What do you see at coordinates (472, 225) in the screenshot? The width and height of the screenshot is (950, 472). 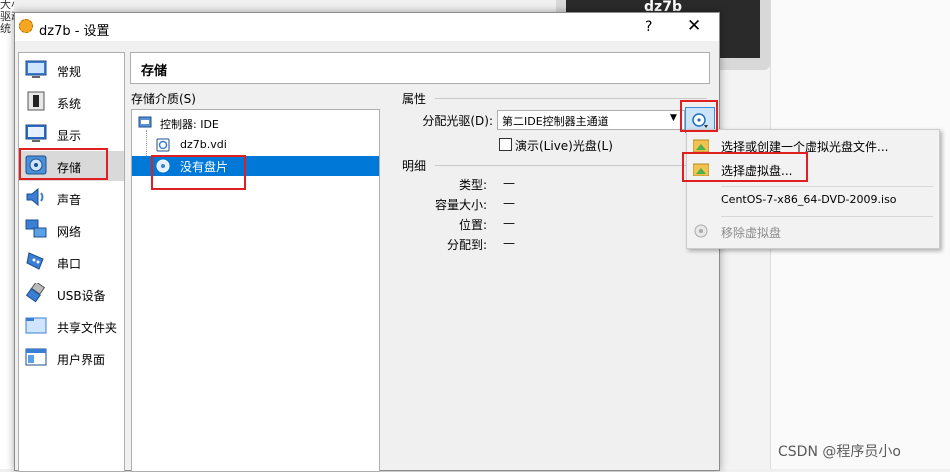 I see `detail-location-label: 位置:` at bounding box center [472, 225].